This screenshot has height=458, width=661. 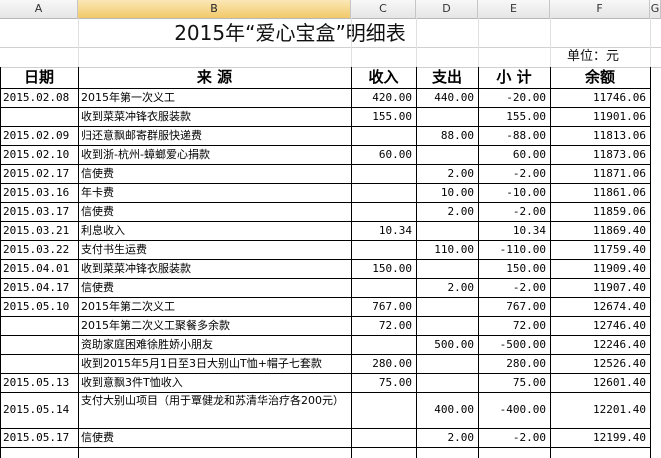 I want to click on source-cell: 年卡费, so click(x=214, y=192).